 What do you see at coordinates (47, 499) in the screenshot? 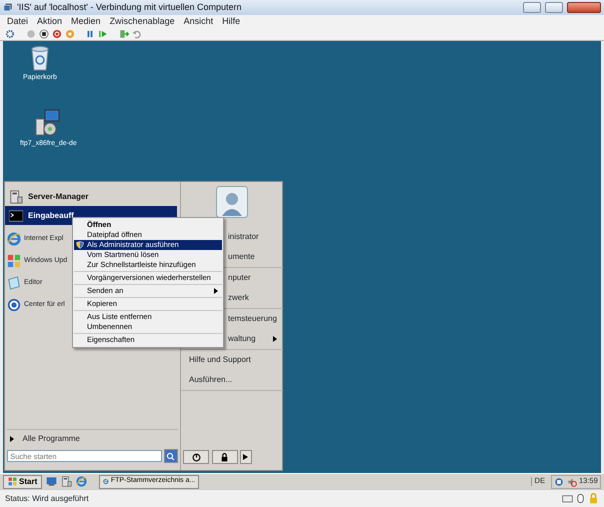
I see `status-text: Status: Wird ausgeführt` at bounding box center [47, 499].